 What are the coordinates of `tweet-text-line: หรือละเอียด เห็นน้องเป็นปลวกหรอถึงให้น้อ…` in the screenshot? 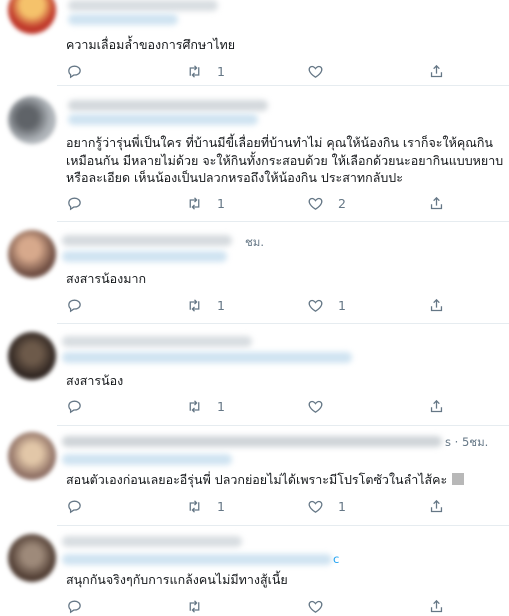 It's located at (234, 177).